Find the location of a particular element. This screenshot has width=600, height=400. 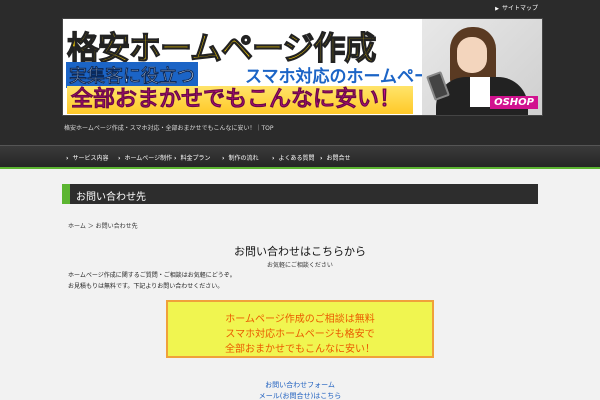

nav-item-5: › よくある質問 is located at coordinates (293, 157).